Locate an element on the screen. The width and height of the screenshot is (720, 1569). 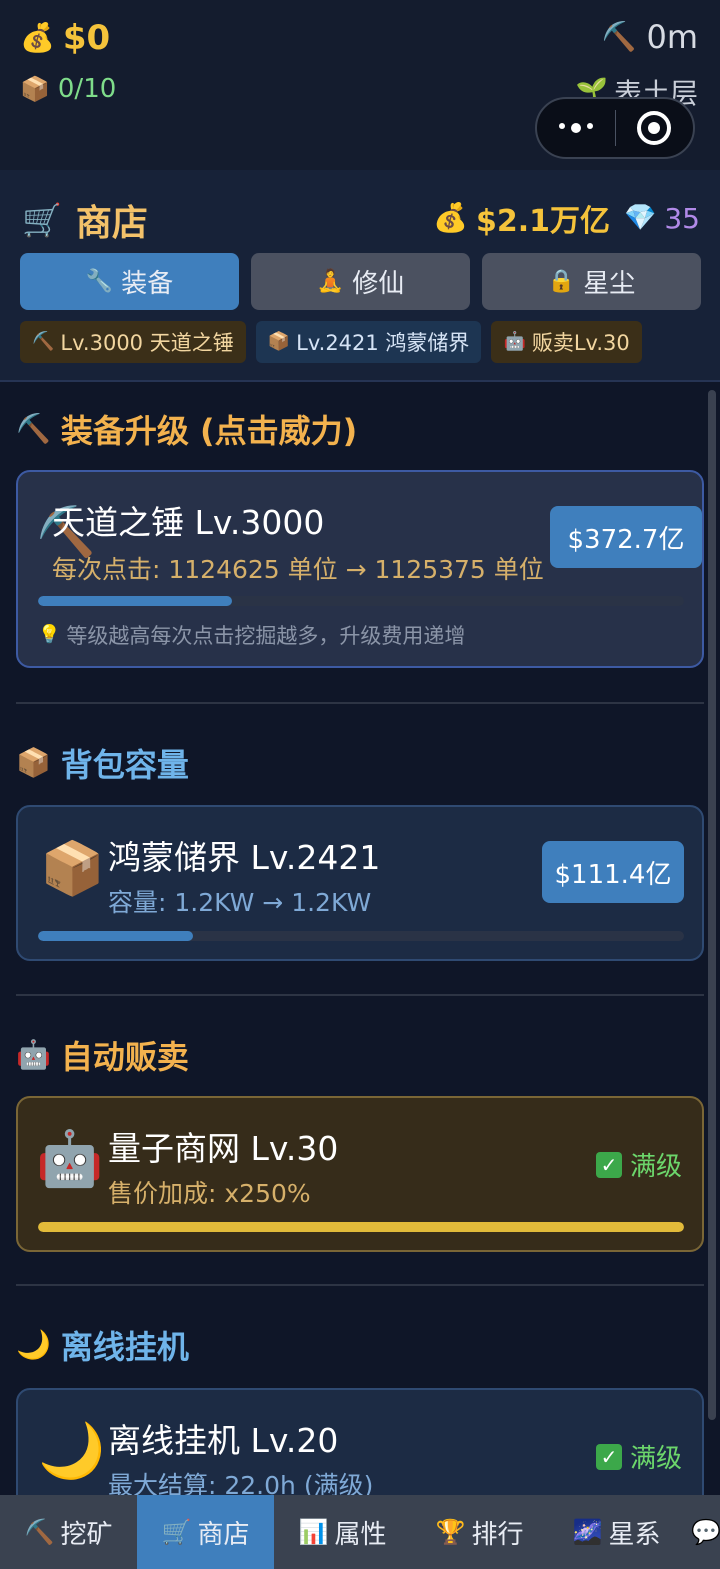
trophy-icon: 🏆 is located at coordinates (450, 1532).